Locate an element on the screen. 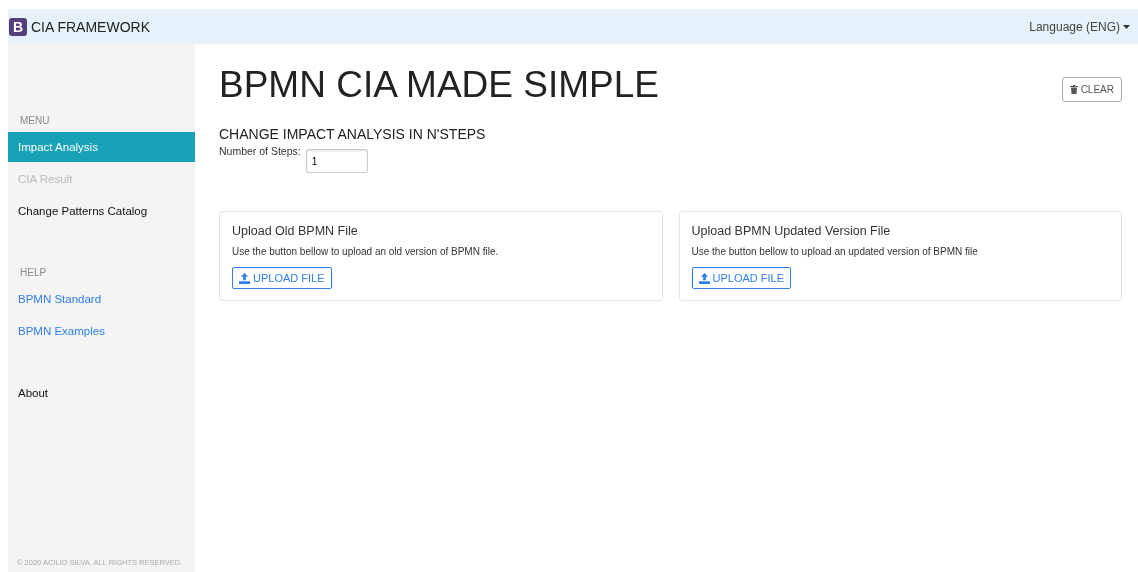 The height and width of the screenshot is (572, 1138). steps-field: 1 is located at coordinates (336, 161).